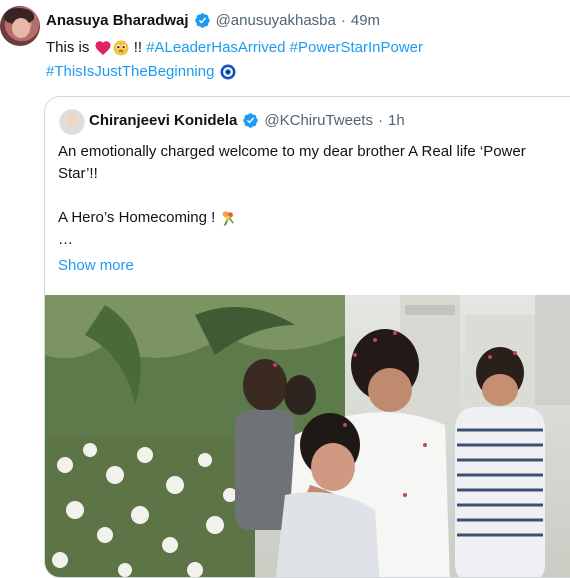 The height and width of the screenshot is (578, 570). What do you see at coordinates (68, 47) in the screenshot?
I see `tweet-text-prefix: This is` at bounding box center [68, 47].